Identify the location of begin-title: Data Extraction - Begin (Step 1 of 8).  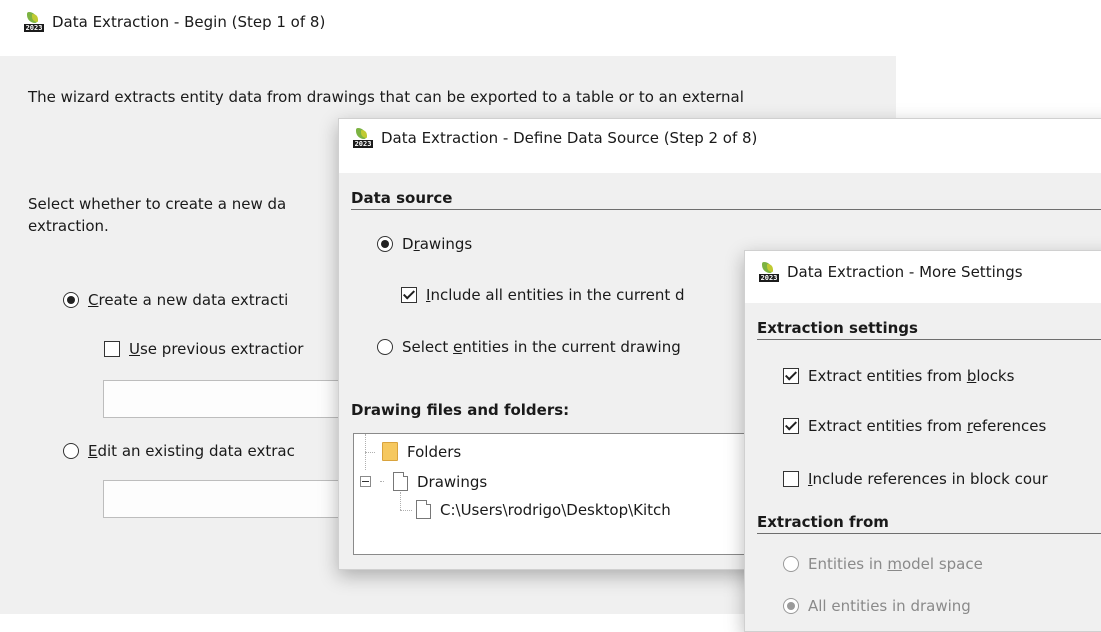
(189, 22).